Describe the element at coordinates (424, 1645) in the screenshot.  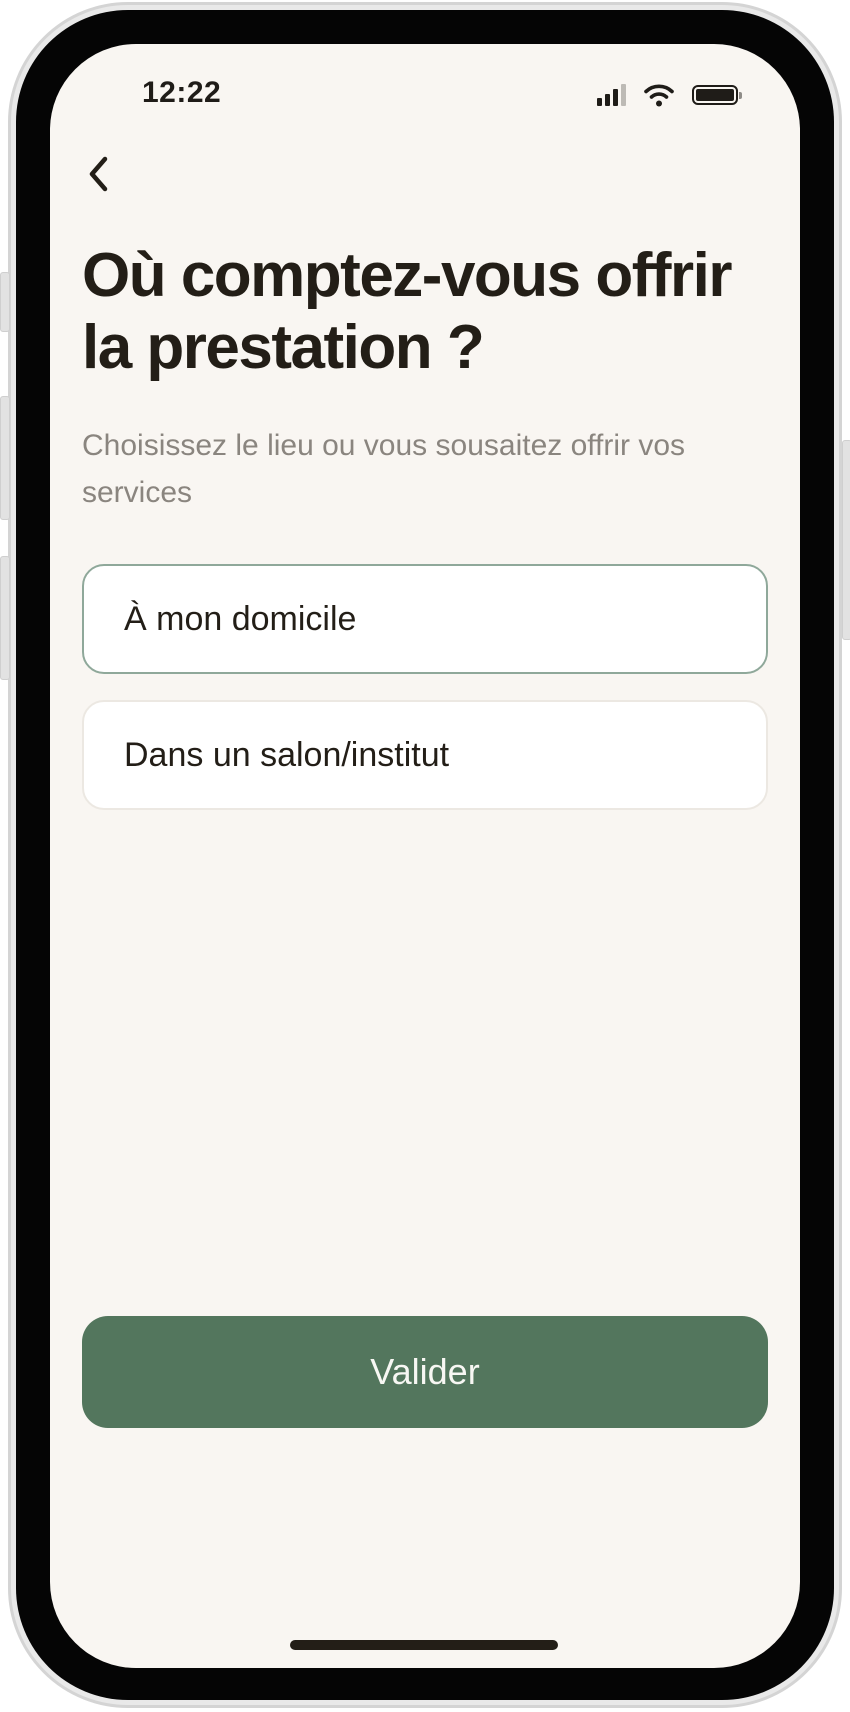
I see `home-indicator` at that location.